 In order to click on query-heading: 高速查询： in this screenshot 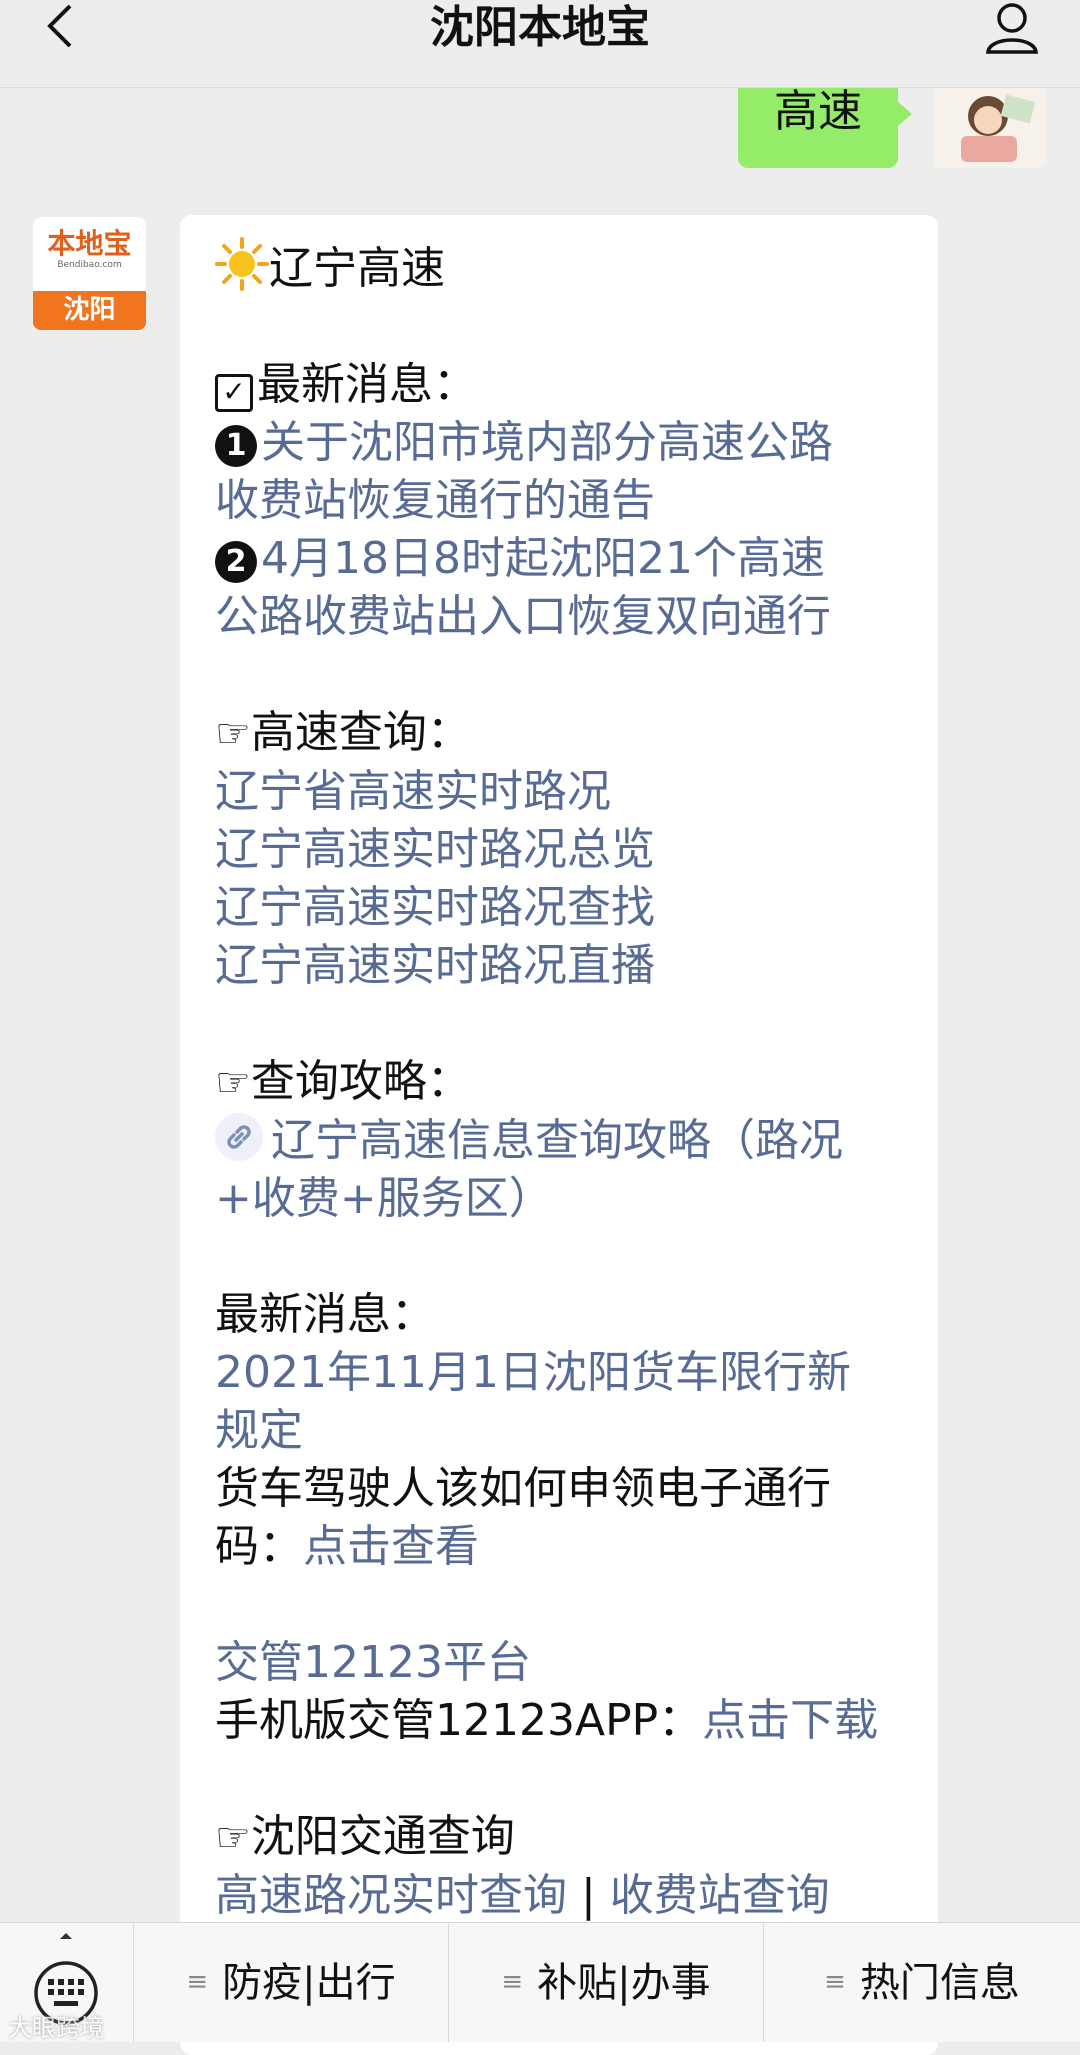, I will do `click(360, 732)`.